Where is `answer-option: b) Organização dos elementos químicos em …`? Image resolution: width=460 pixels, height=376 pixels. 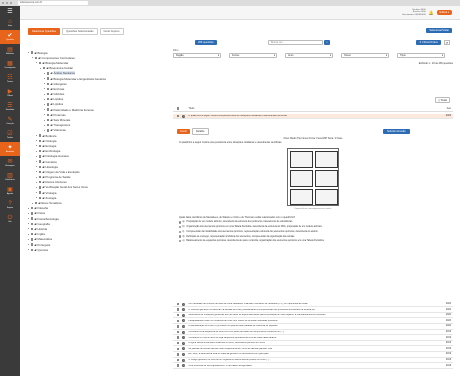 answer-option: b) Organização dos elementos químicos em … is located at coordinates (313, 227).